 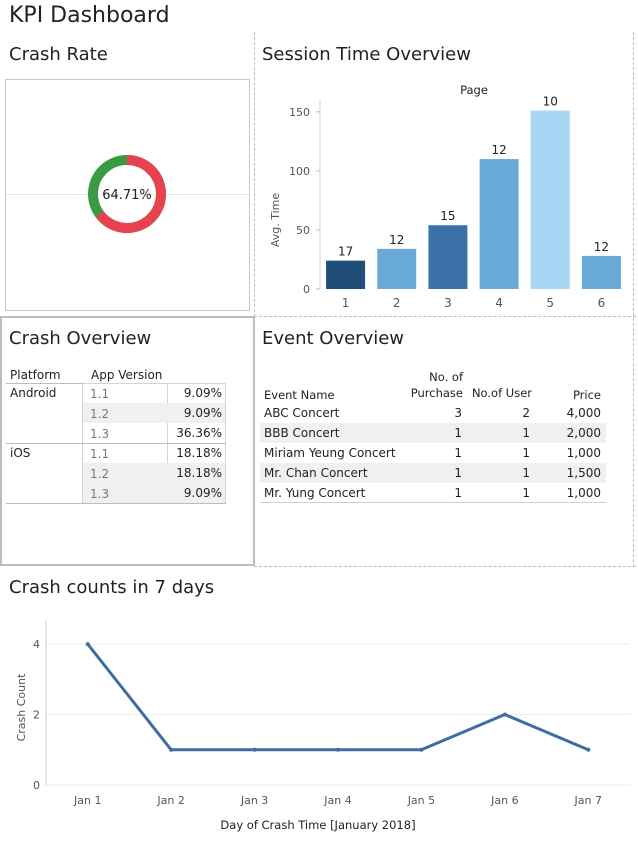 What do you see at coordinates (302, 433) in the screenshot?
I see `event-name-cell: BBB Concert` at bounding box center [302, 433].